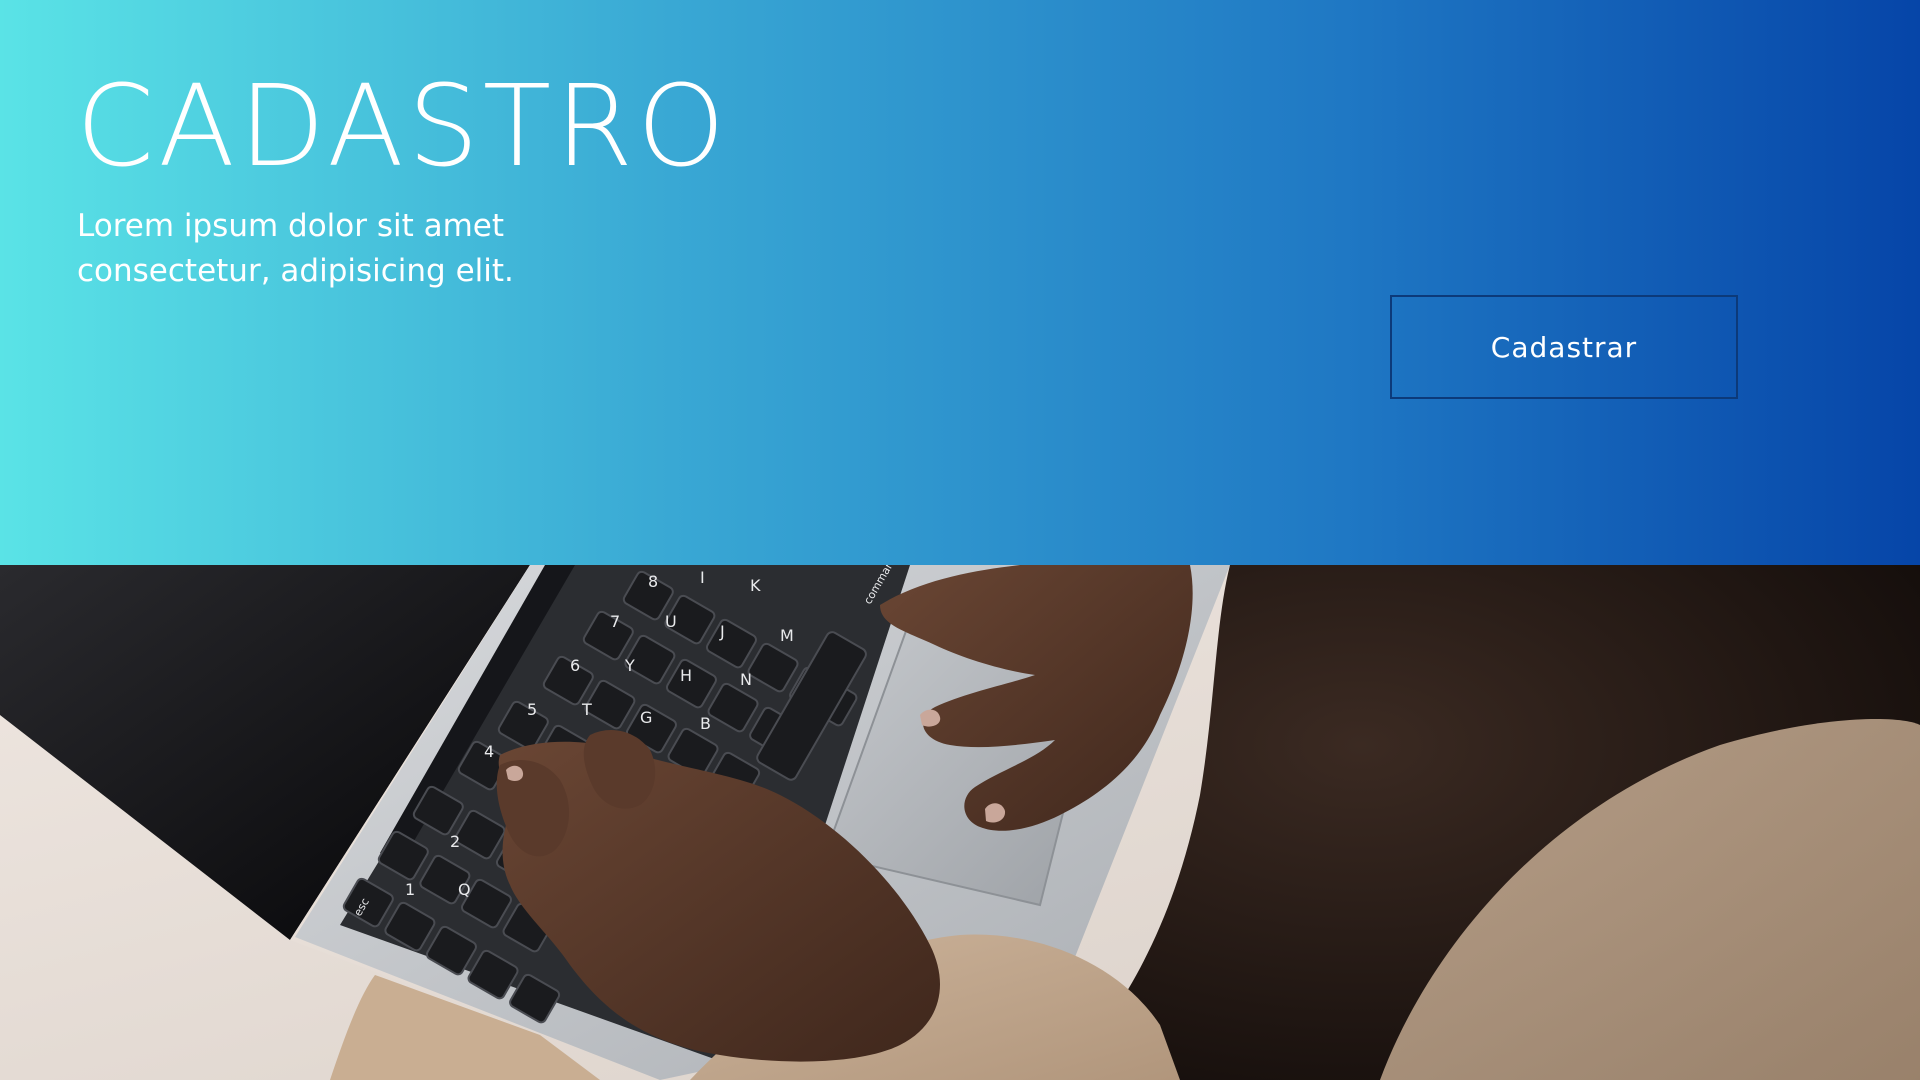 This screenshot has height=1080, width=1920. Describe the element at coordinates (455, 841) in the screenshot. I see `key-label-2: 2` at that location.